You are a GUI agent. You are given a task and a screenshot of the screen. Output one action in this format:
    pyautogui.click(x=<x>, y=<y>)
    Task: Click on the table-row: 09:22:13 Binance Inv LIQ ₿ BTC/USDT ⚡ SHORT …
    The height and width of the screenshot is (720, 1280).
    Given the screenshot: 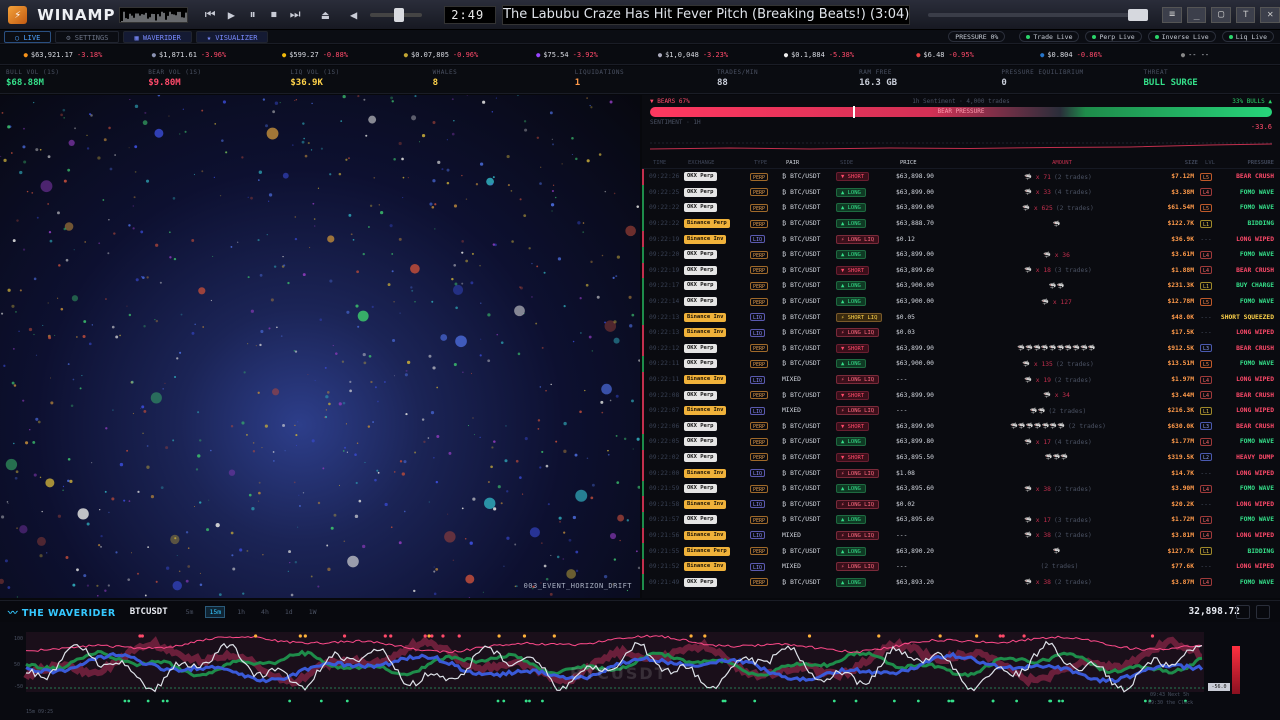 What is the action you would take?
    pyautogui.click(x=961, y=317)
    